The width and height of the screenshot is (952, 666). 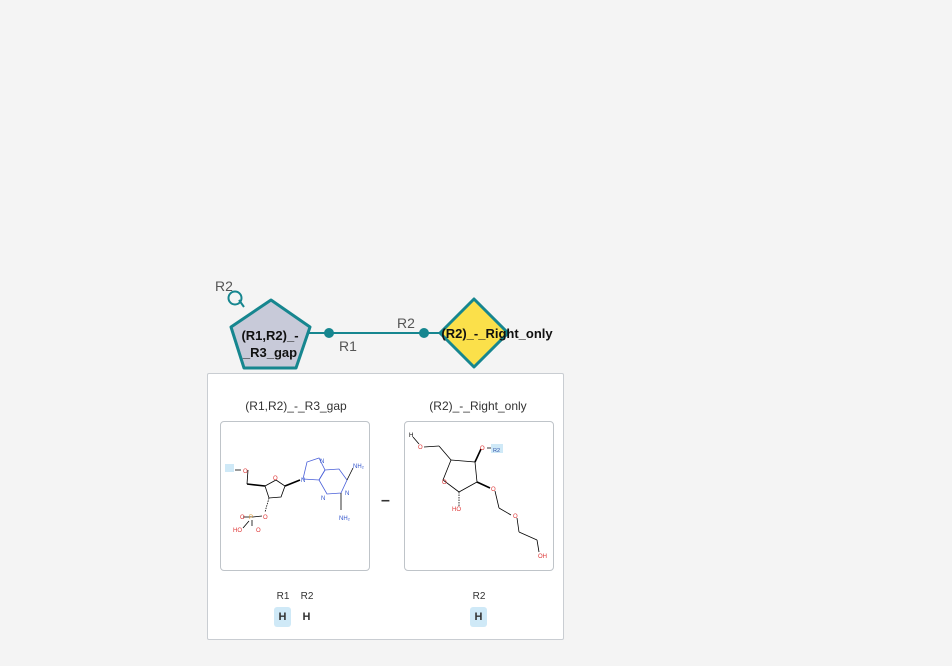 I want to click on molecule-drawing-2: H O O R2 O HO O O OH, so click(x=478, y=496).